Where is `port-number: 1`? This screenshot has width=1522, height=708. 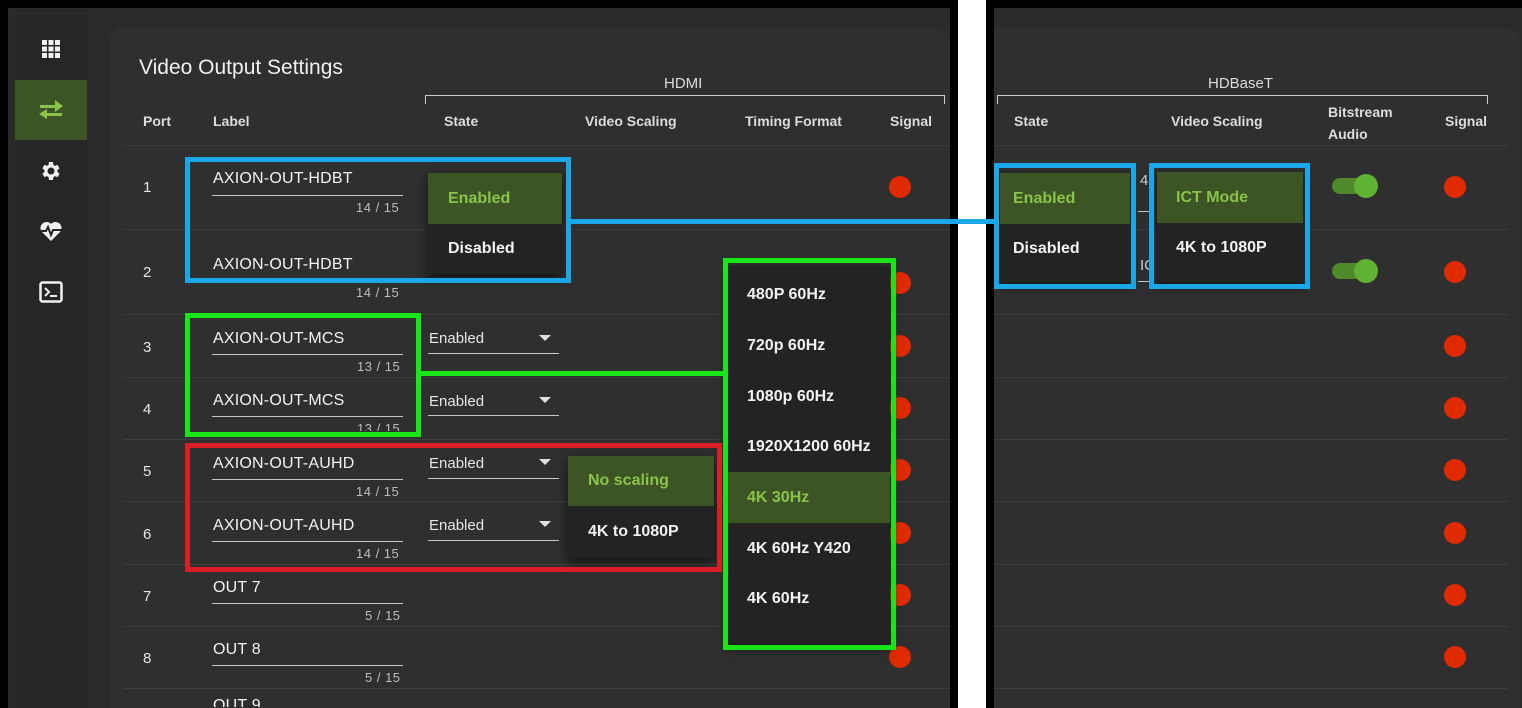
port-number: 1 is located at coordinates (147, 187).